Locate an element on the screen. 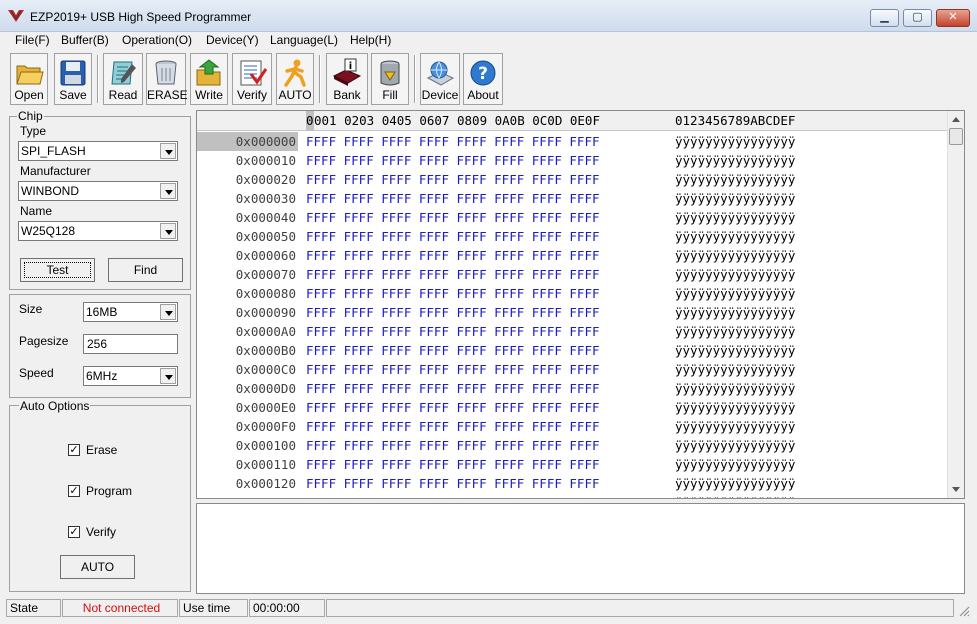 Image resolution: width=977 pixels, height=624 pixels. erase-checkbox: ✓ is located at coordinates (74, 450).